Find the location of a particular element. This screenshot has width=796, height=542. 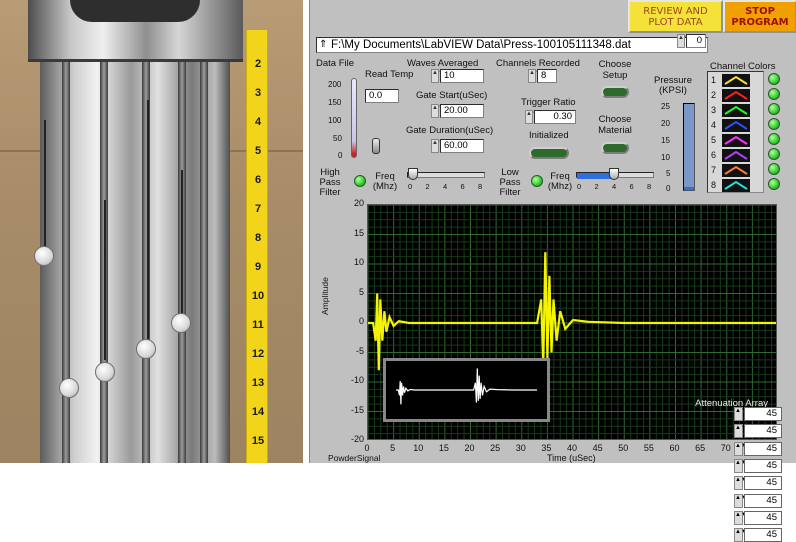

channels-recorded-label: Channels Recorded is located at coordinates (538, 63).